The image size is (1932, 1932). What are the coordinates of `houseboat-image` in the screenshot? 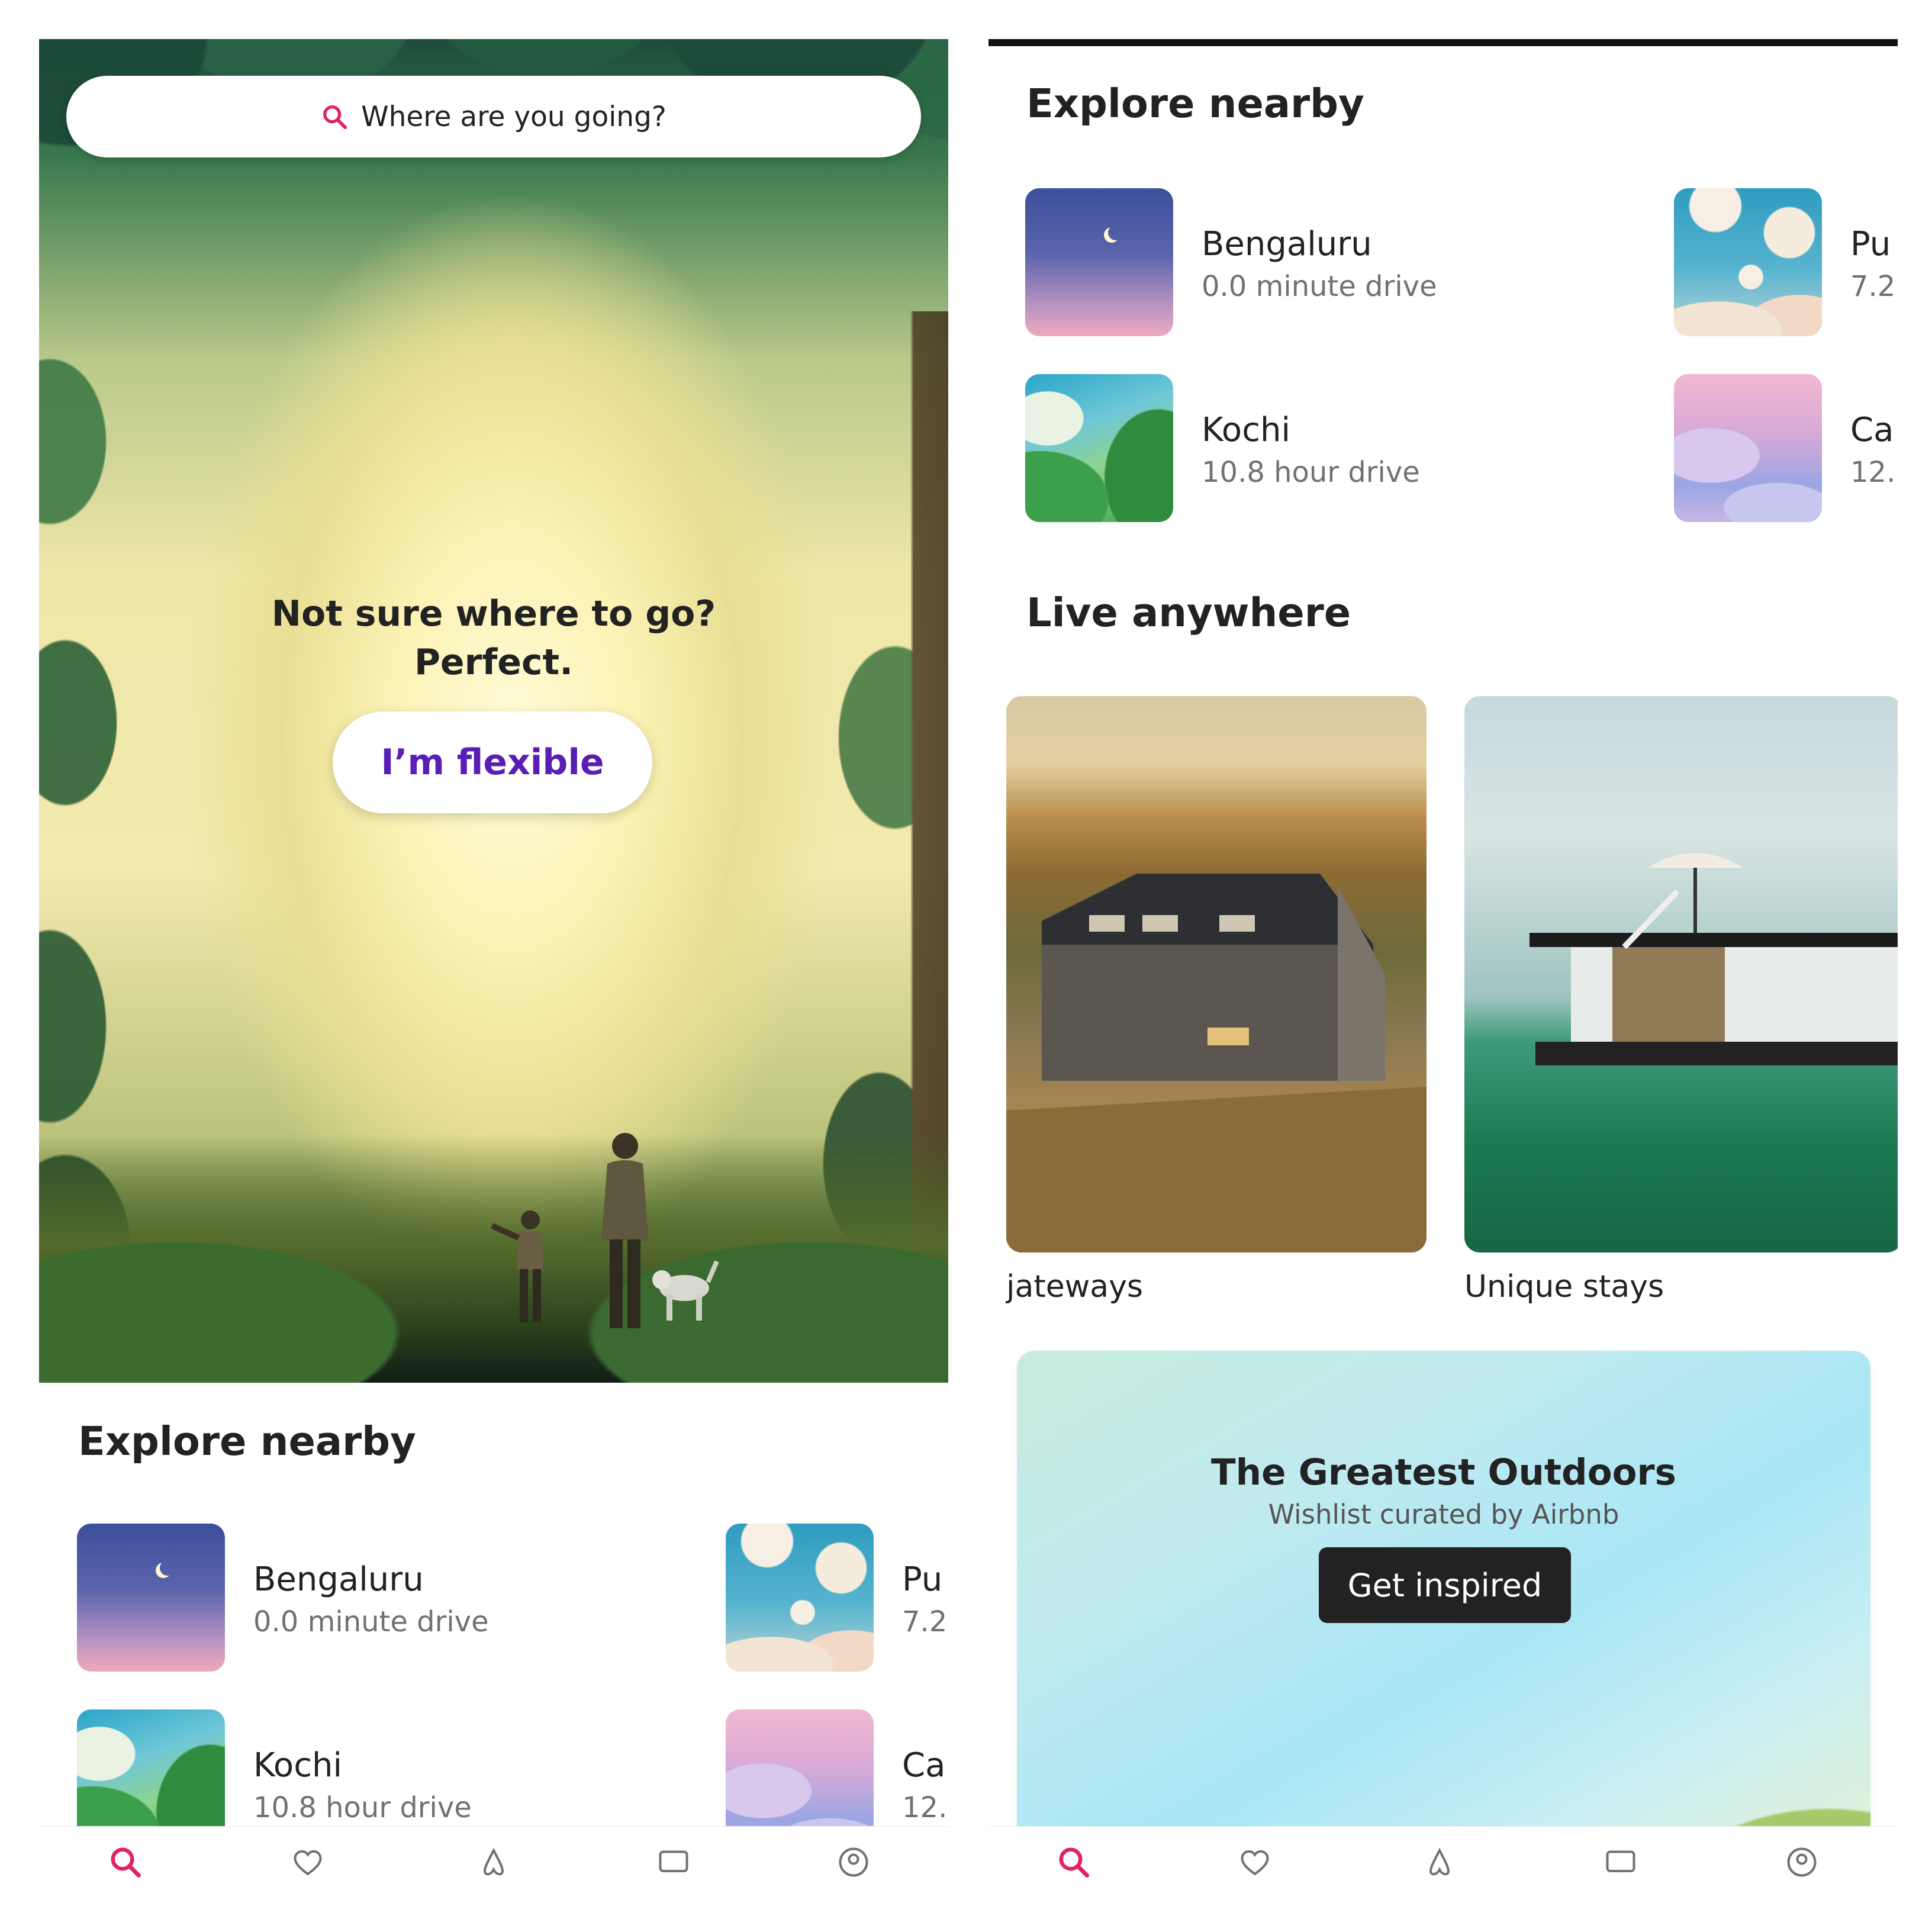 It's located at (1681, 974).